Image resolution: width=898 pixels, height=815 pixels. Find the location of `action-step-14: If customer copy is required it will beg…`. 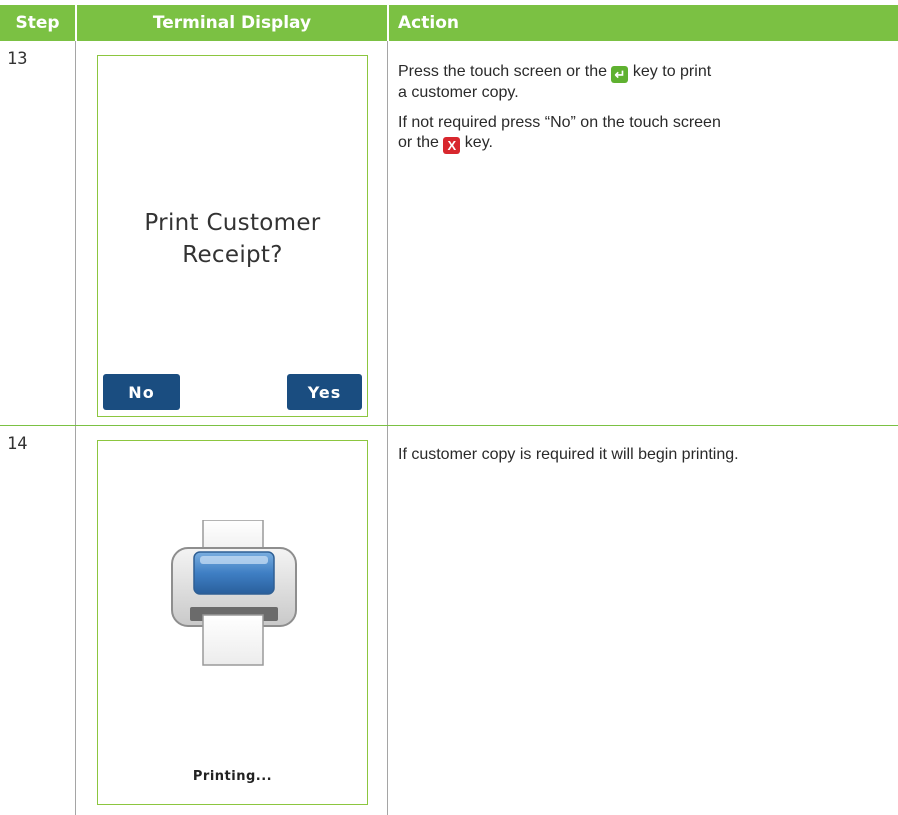

action-step-14: If customer copy is required it will beg… is located at coordinates (644, 460).